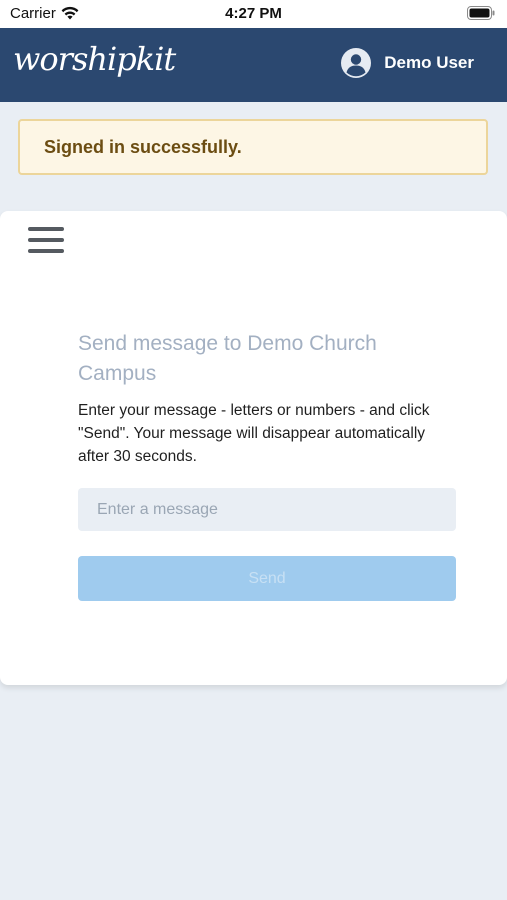 The image size is (507, 900). What do you see at coordinates (253, 147) in the screenshot?
I see `flash-alert: Signed in successfully.` at bounding box center [253, 147].